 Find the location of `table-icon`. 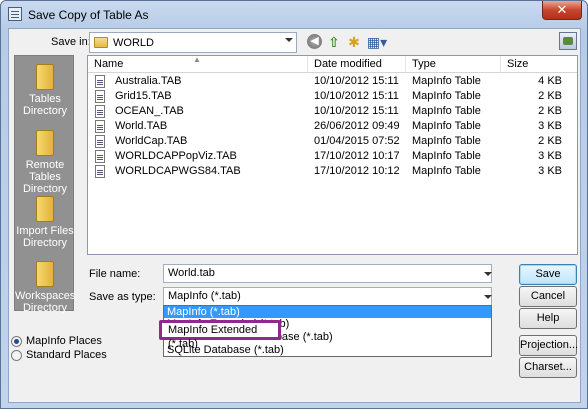

table-icon is located at coordinates (15, 14).